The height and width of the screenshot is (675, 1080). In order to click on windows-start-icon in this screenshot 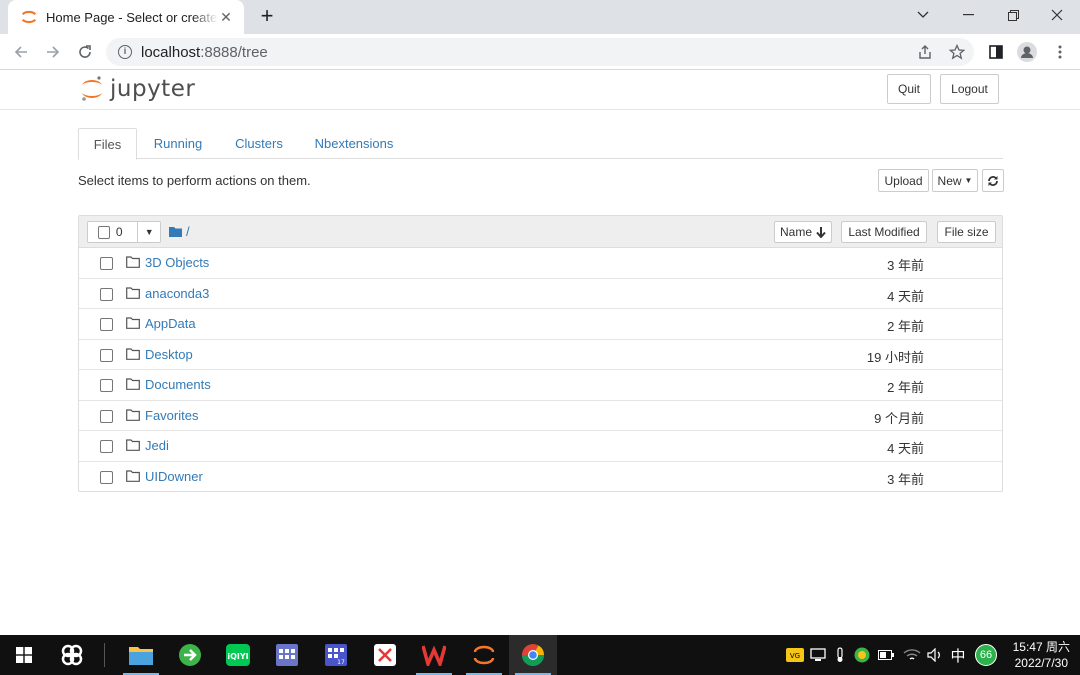, I will do `click(24, 655)`.